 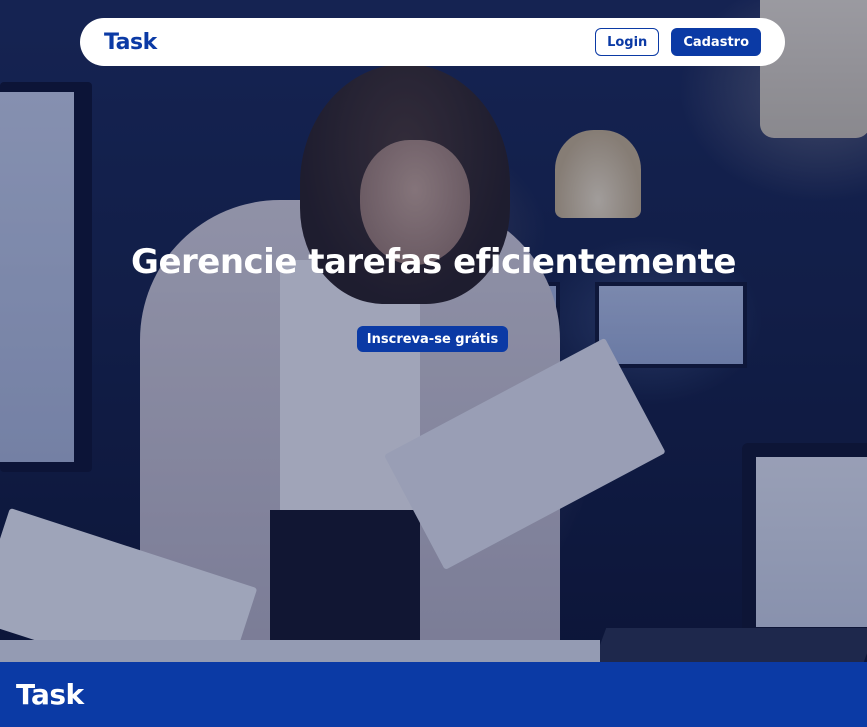 I want to click on footer: Task, so click(x=433, y=694).